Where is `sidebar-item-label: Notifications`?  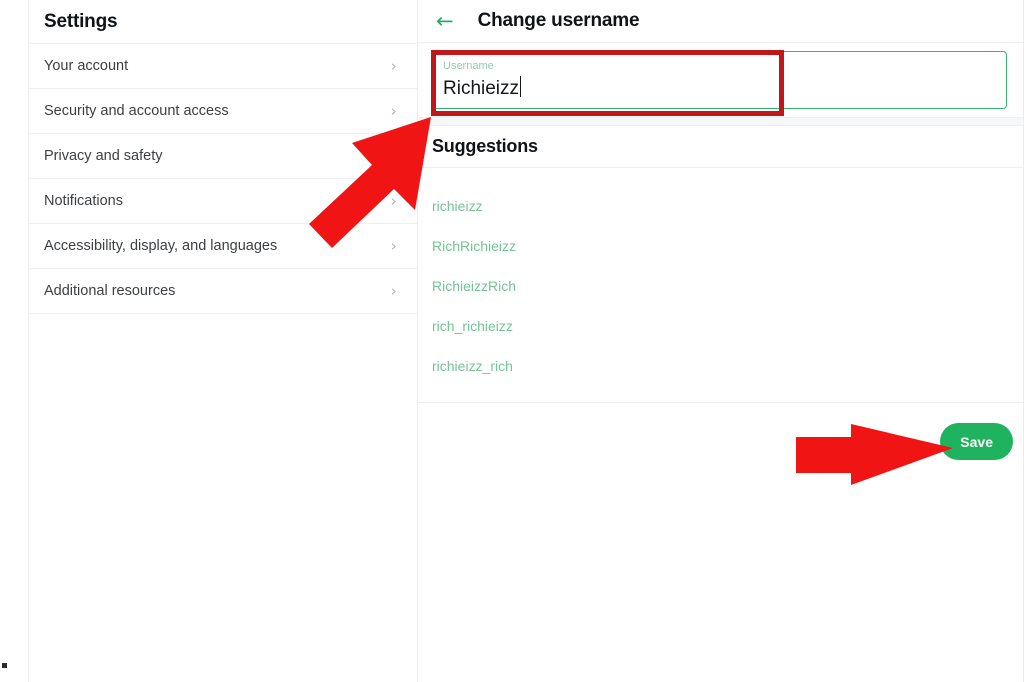
sidebar-item-label: Notifications is located at coordinates (83, 201).